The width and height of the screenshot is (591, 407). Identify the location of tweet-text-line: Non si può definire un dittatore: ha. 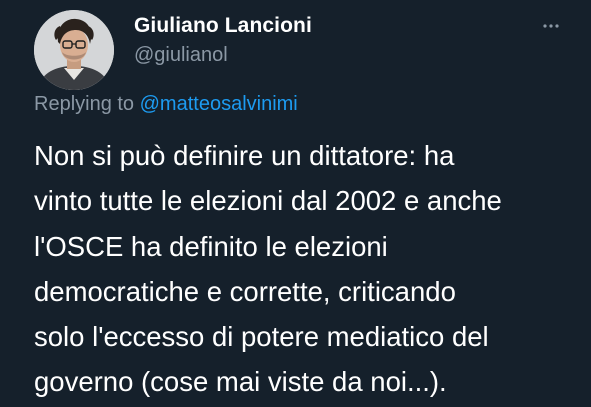
(244, 155).